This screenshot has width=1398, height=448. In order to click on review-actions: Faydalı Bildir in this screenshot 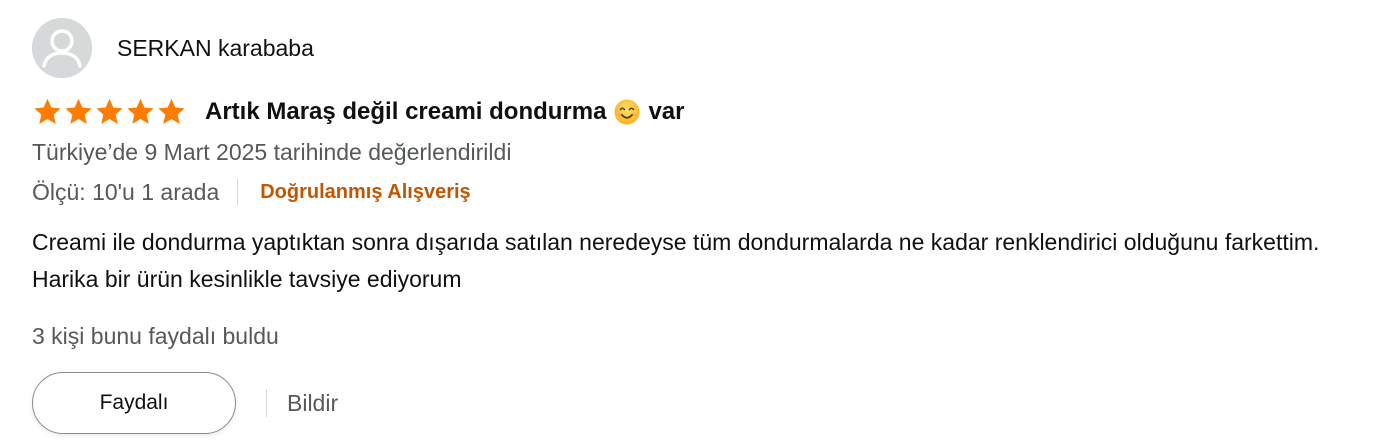, I will do `click(712, 403)`.